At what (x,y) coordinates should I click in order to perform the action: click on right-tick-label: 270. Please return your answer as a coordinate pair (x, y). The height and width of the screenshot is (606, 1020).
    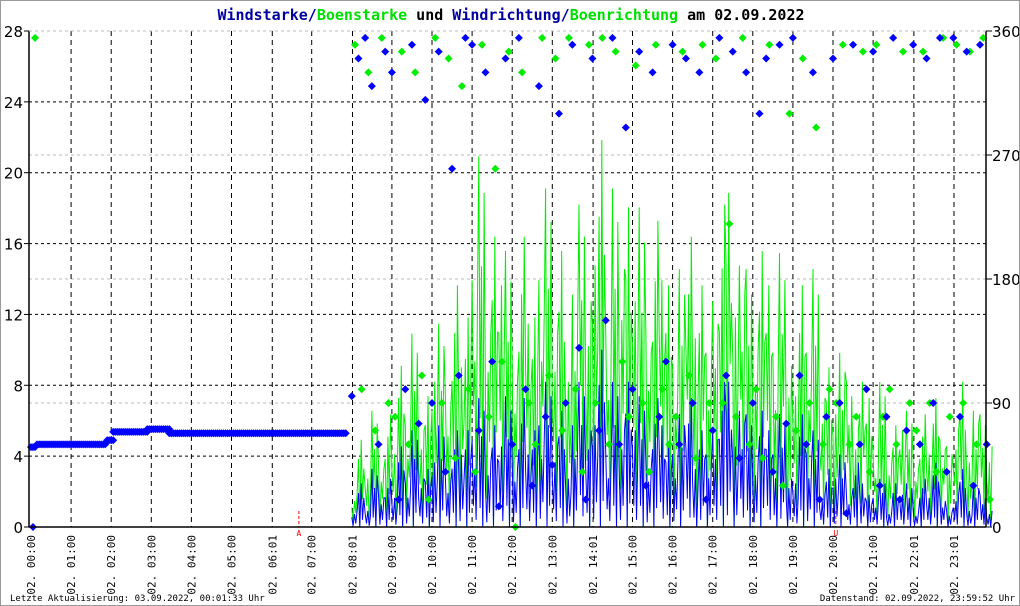
    Looking at the image, I should click on (1006, 156).